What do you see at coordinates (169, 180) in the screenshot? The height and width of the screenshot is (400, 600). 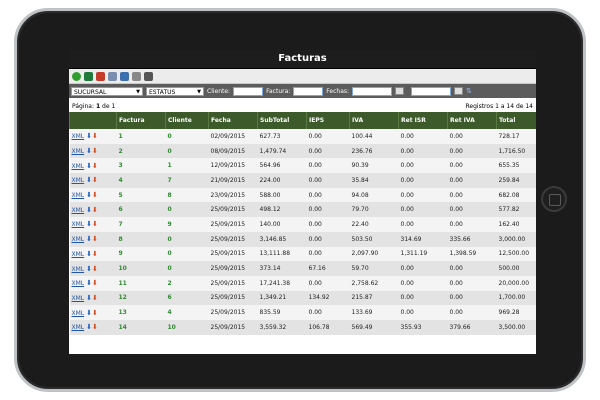 I see `cell-cliente: 7` at bounding box center [169, 180].